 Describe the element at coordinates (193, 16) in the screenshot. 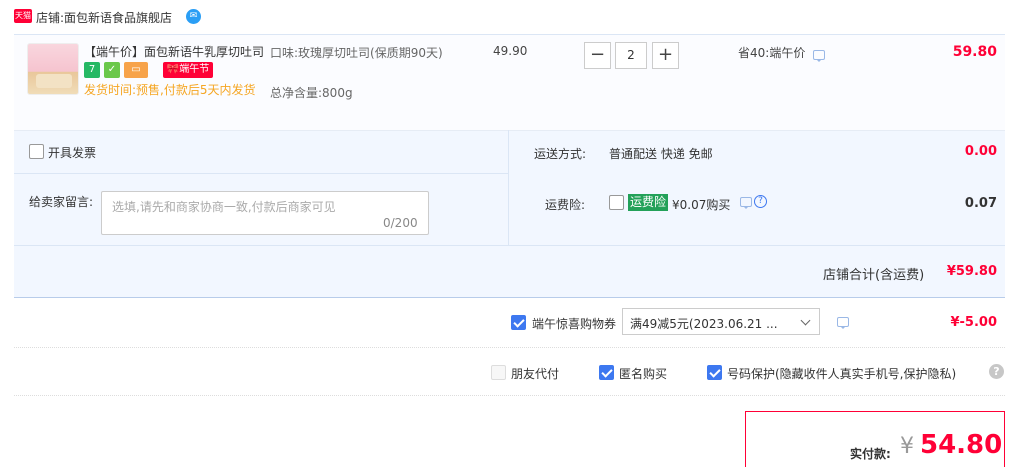

I see `chat-seller-icon: ✉` at that location.